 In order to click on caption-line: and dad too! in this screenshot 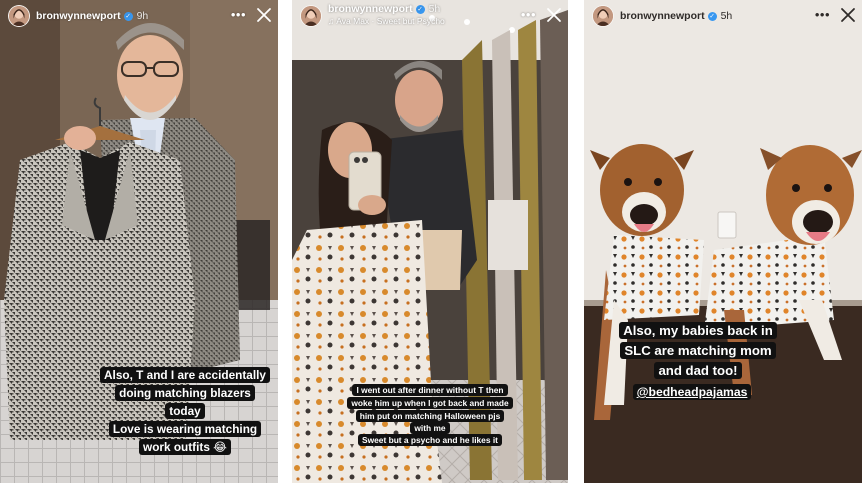, I will do `click(698, 371)`.